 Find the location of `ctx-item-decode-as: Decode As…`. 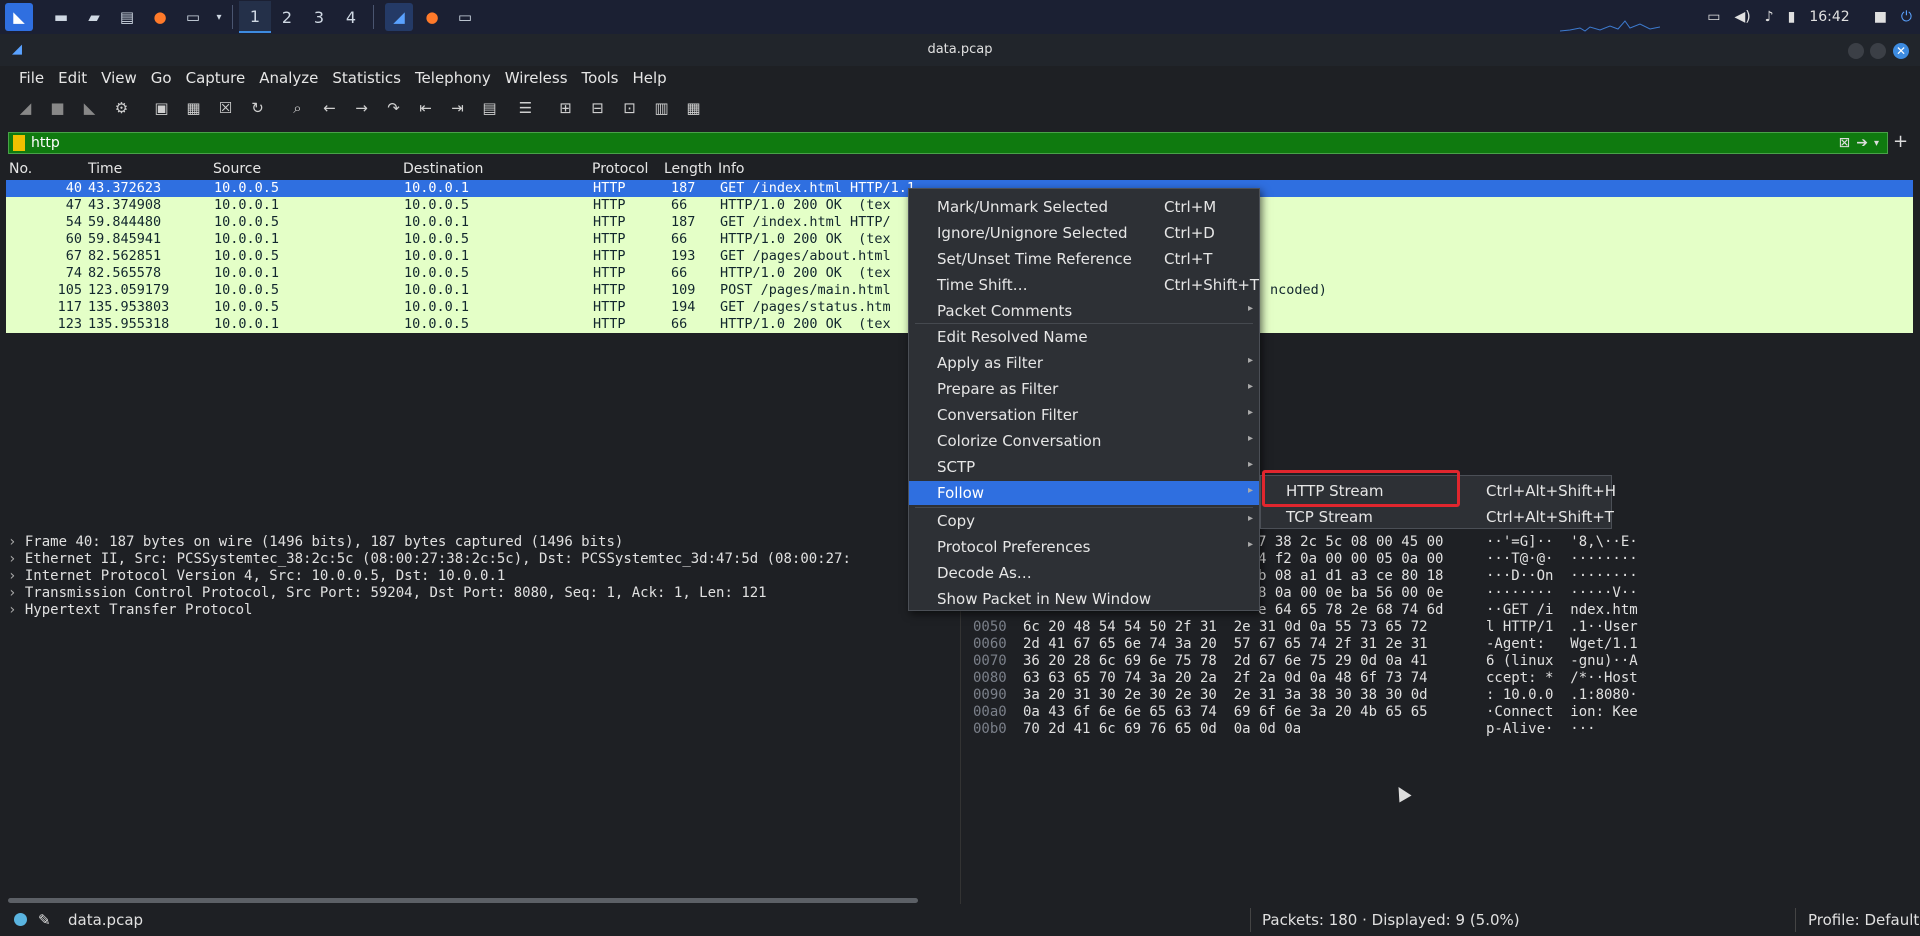

ctx-item-decode-as: Decode As… is located at coordinates (1084, 573).